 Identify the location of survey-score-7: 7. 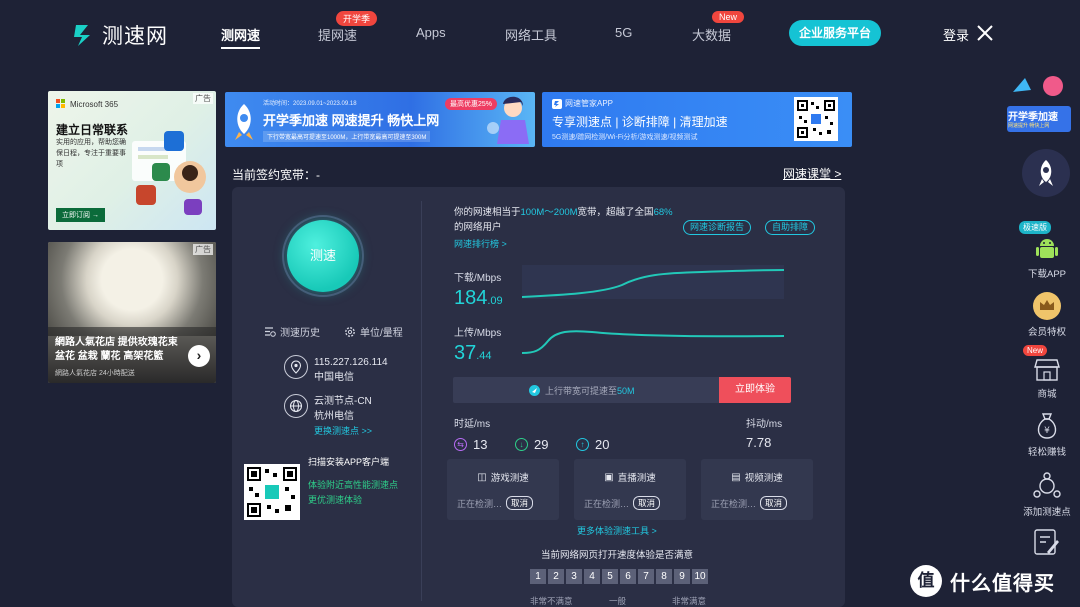
(646, 576).